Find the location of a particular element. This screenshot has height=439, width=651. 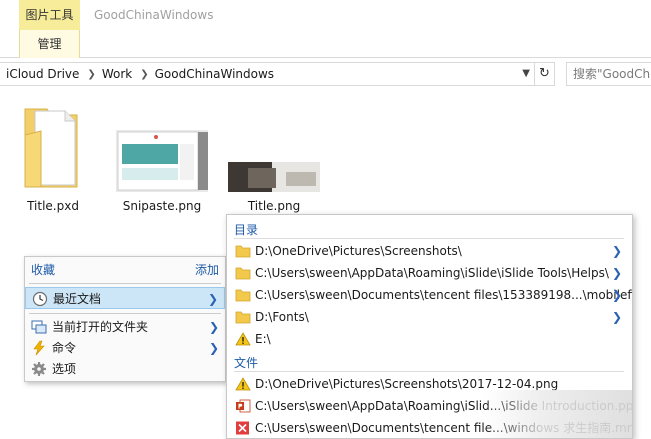

menu-item-open-folders: 当前打开的文件夹 ❯ is located at coordinates (125, 327).